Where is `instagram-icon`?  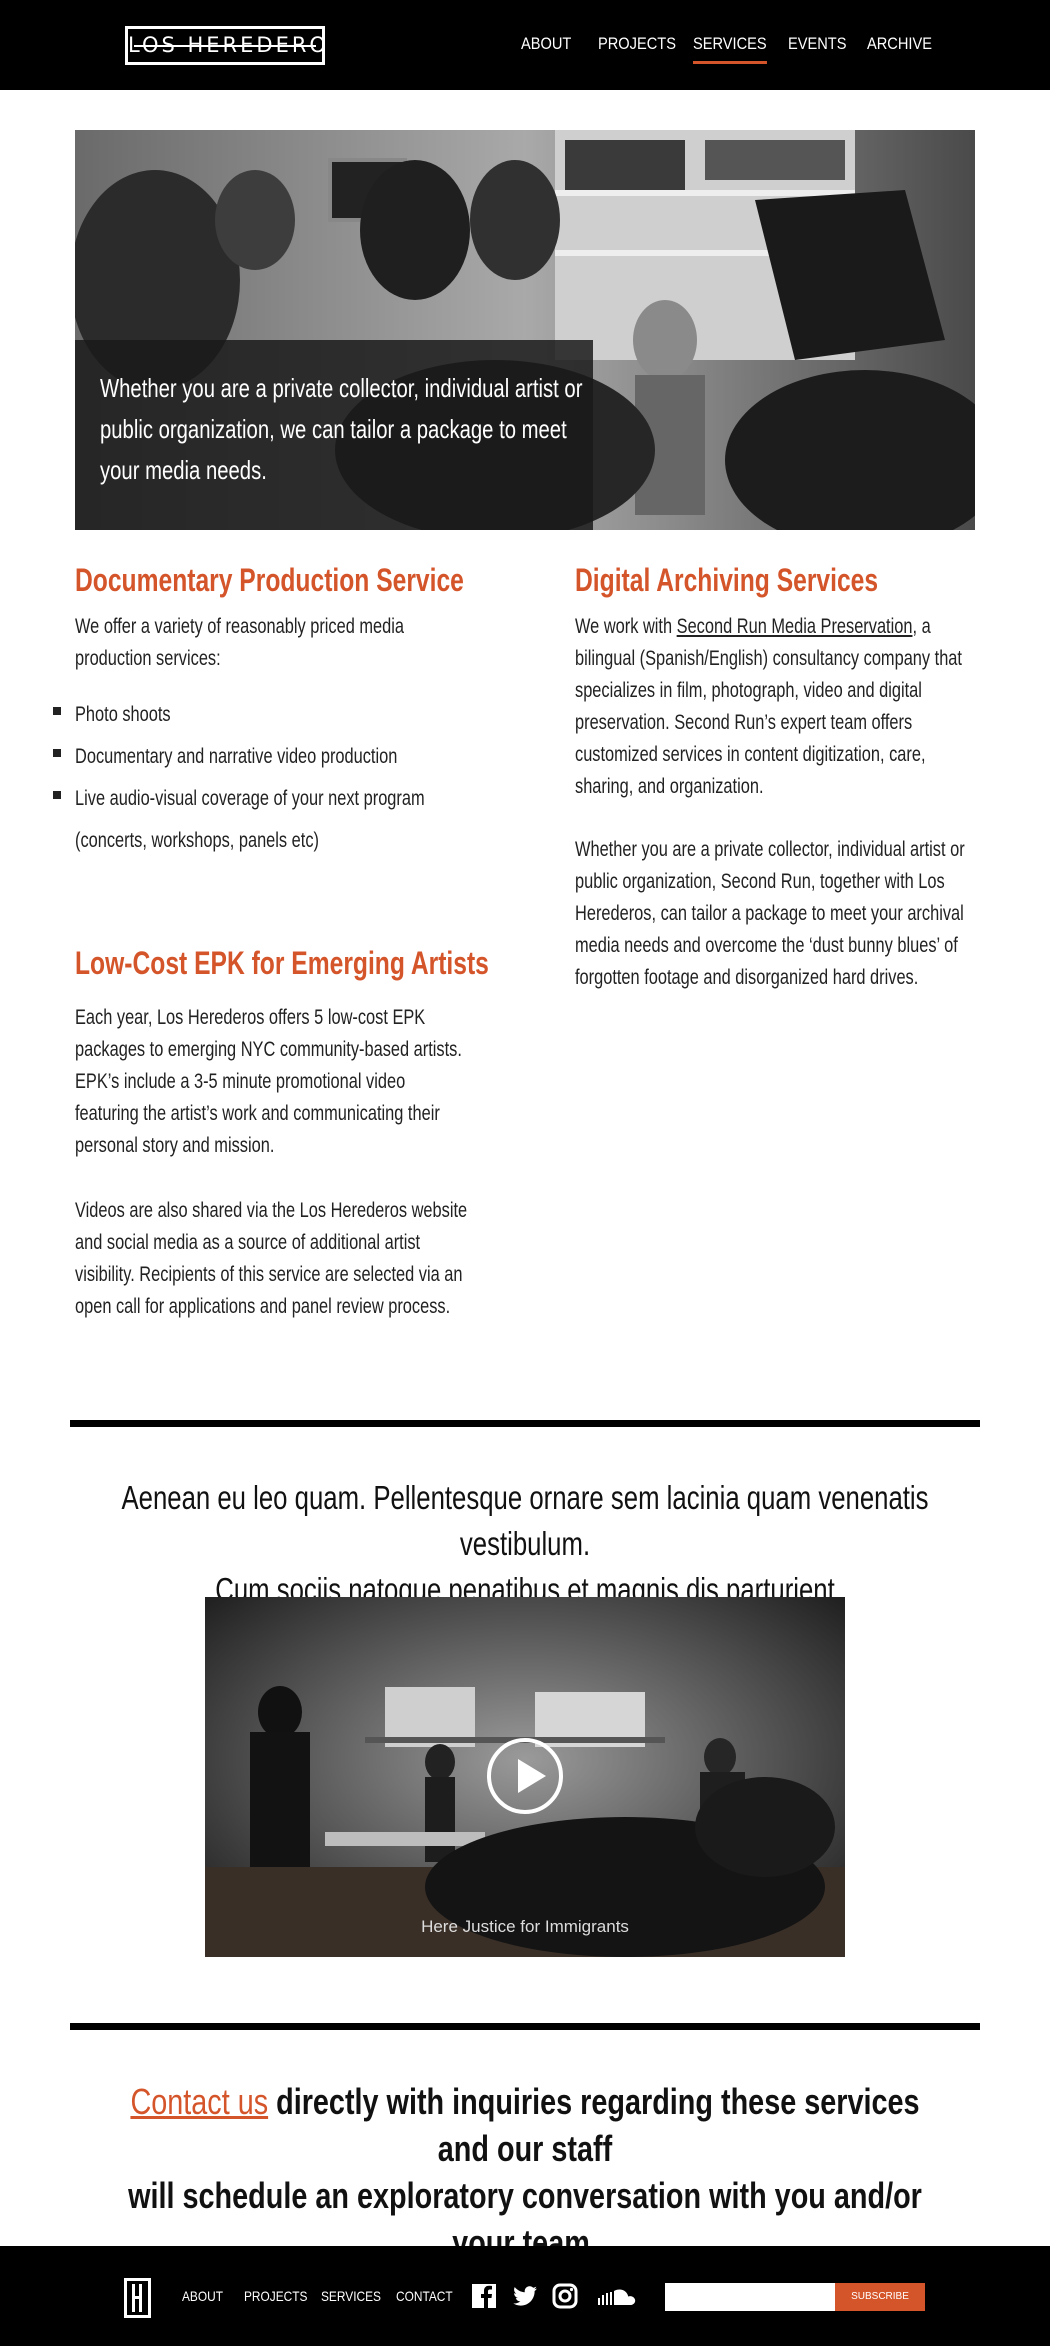 instagram-icon is located at coordinates (565, 2296).